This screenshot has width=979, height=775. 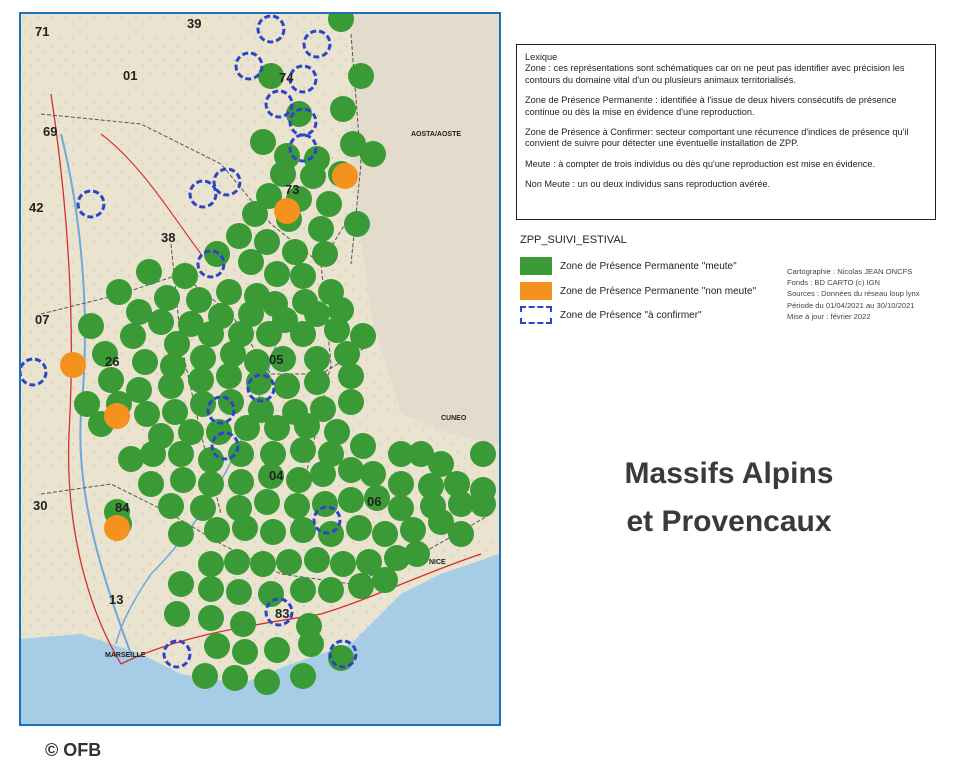 I want to click on department-label-13: 13, so click(x=116, y=599).